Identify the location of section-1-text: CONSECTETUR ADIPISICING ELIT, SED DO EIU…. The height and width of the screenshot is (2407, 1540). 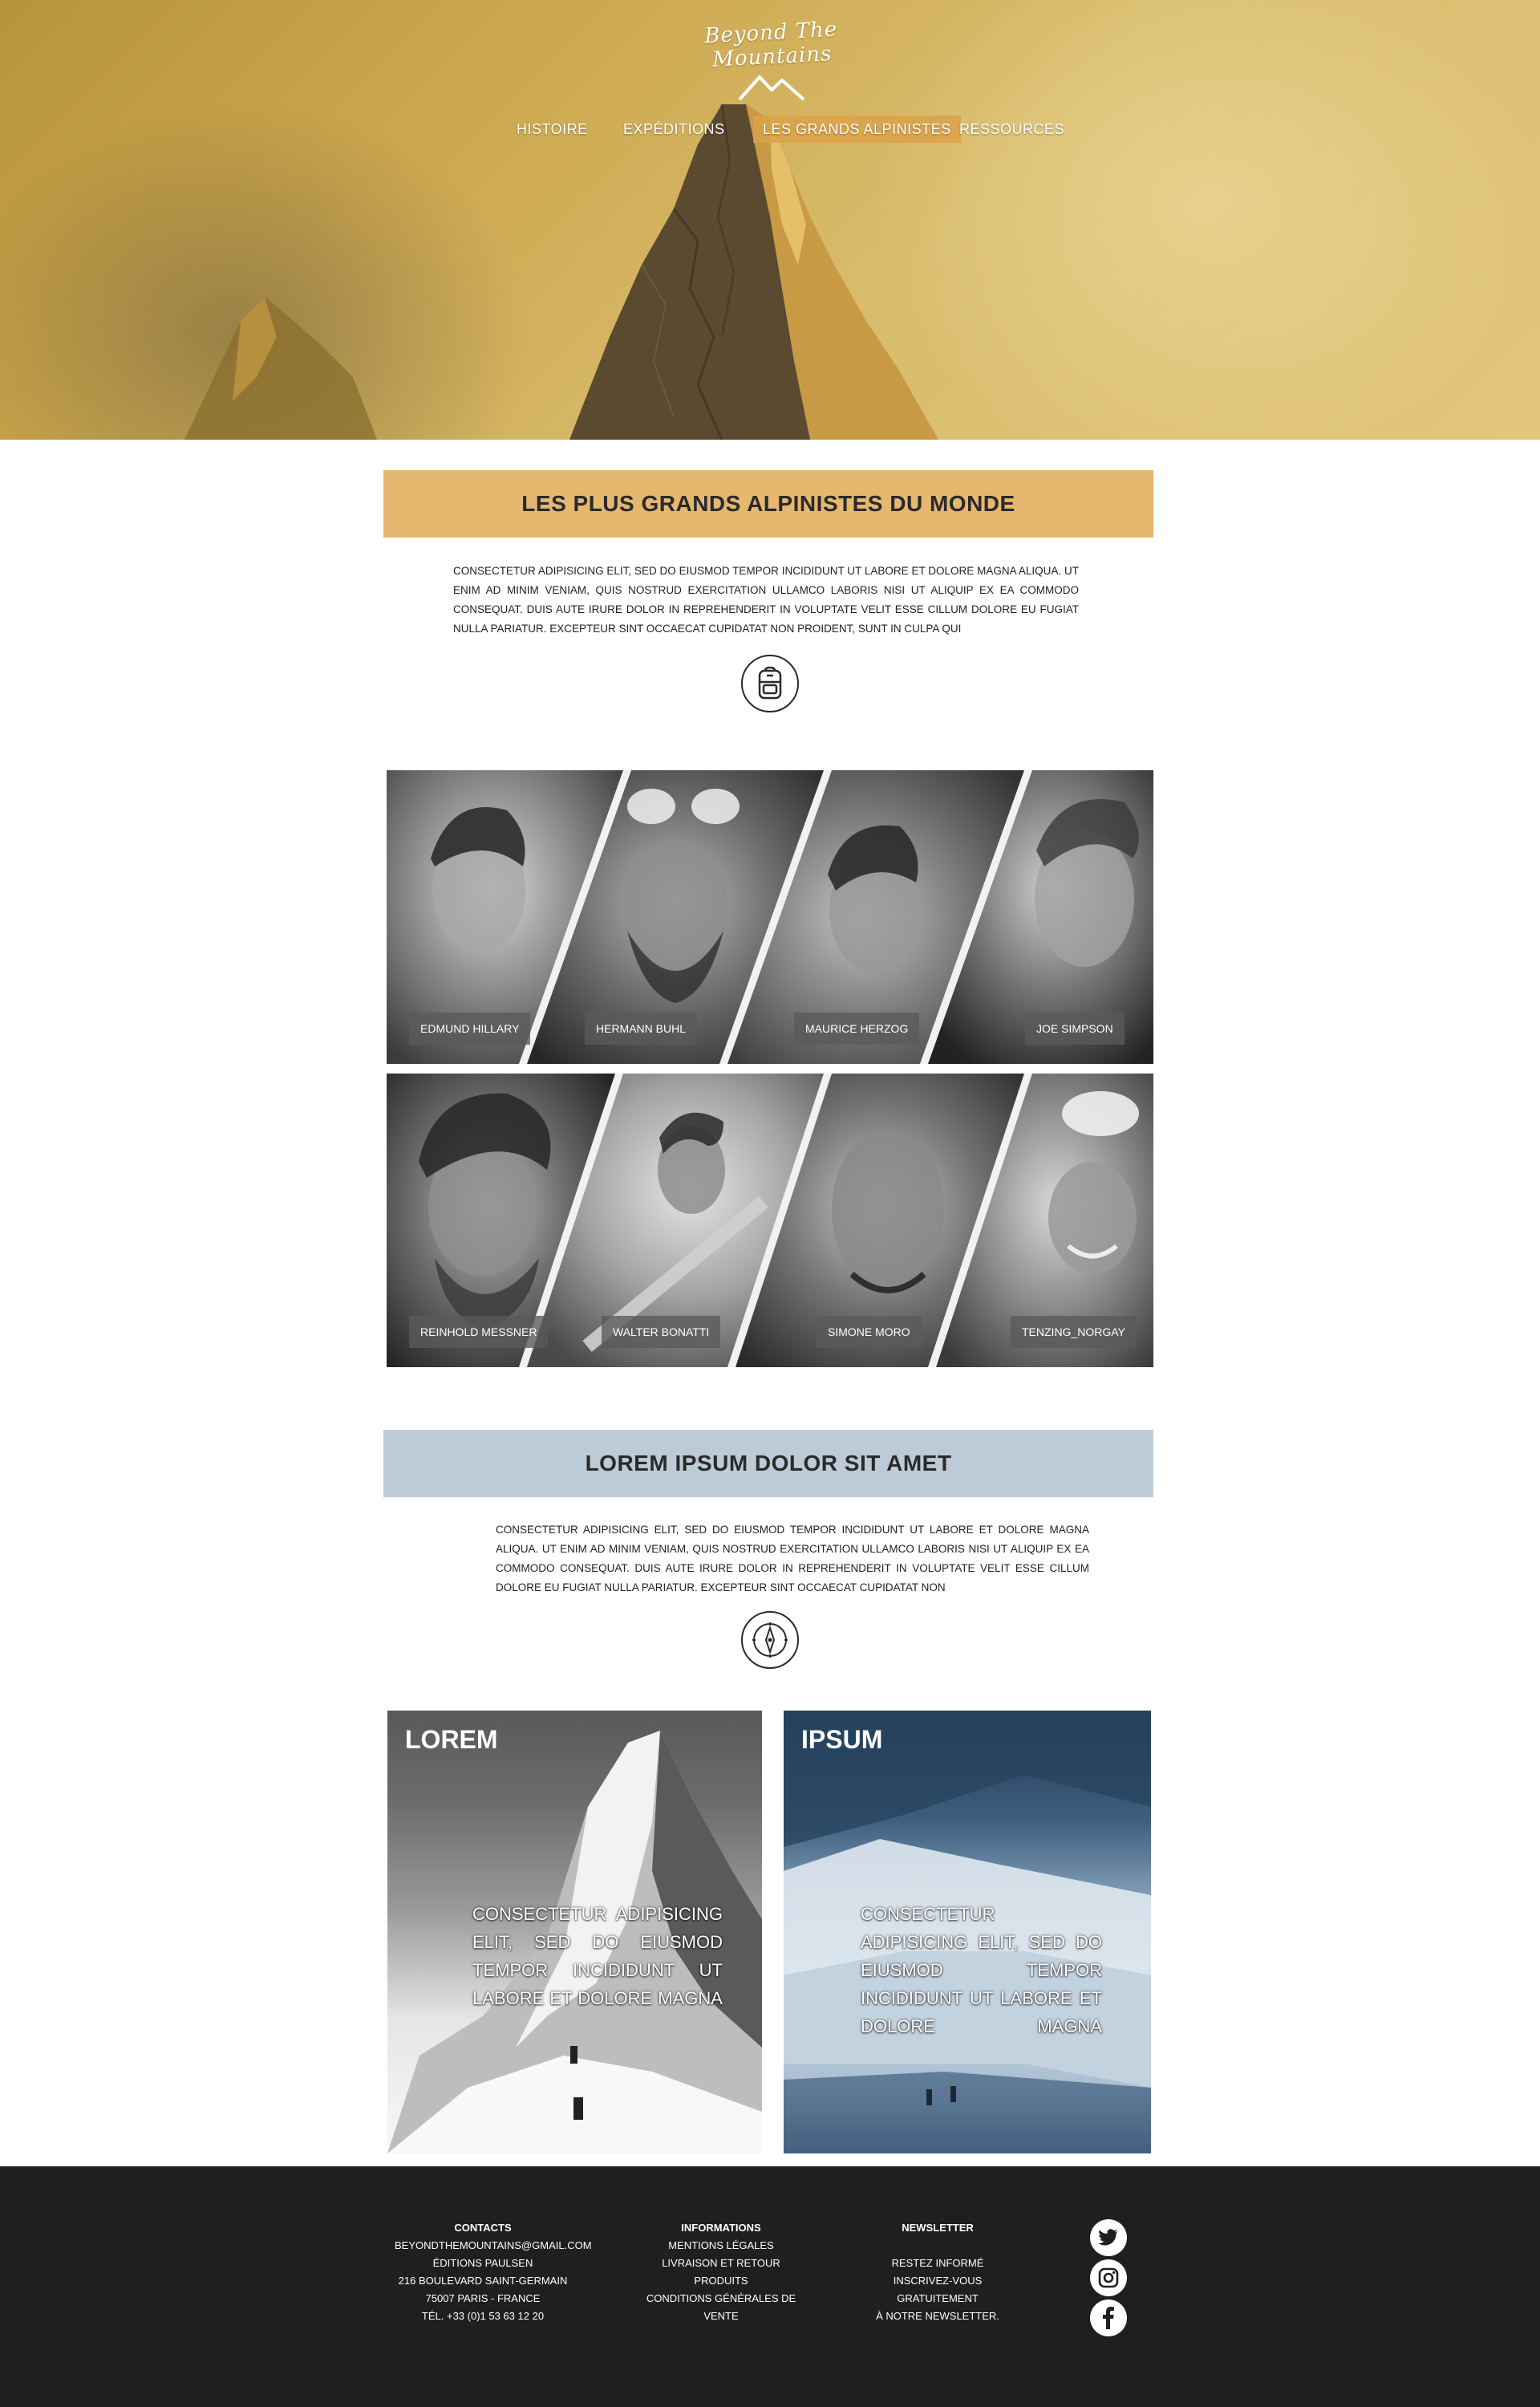
(766, 600).